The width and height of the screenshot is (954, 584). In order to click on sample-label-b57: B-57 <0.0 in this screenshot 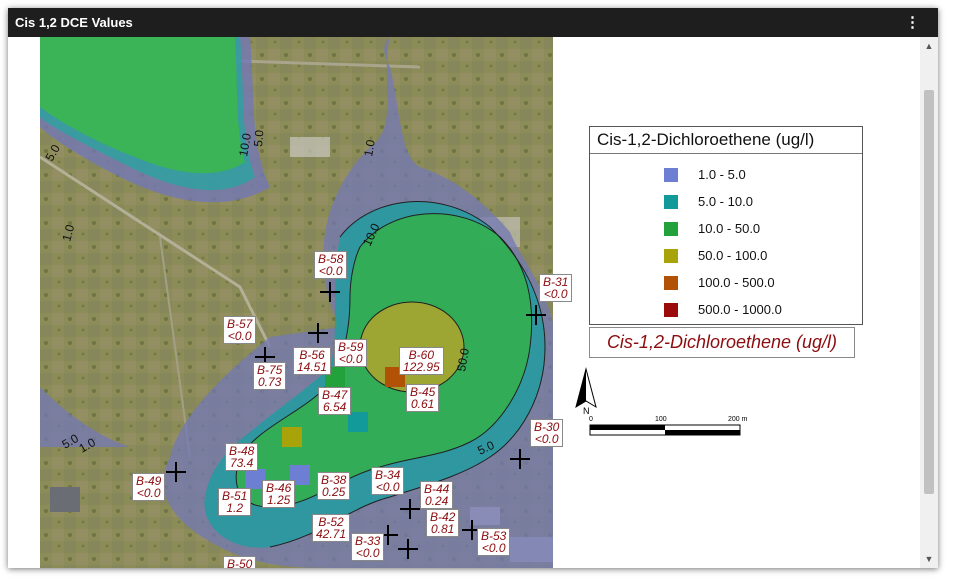, I will do `click(240, 330)`.